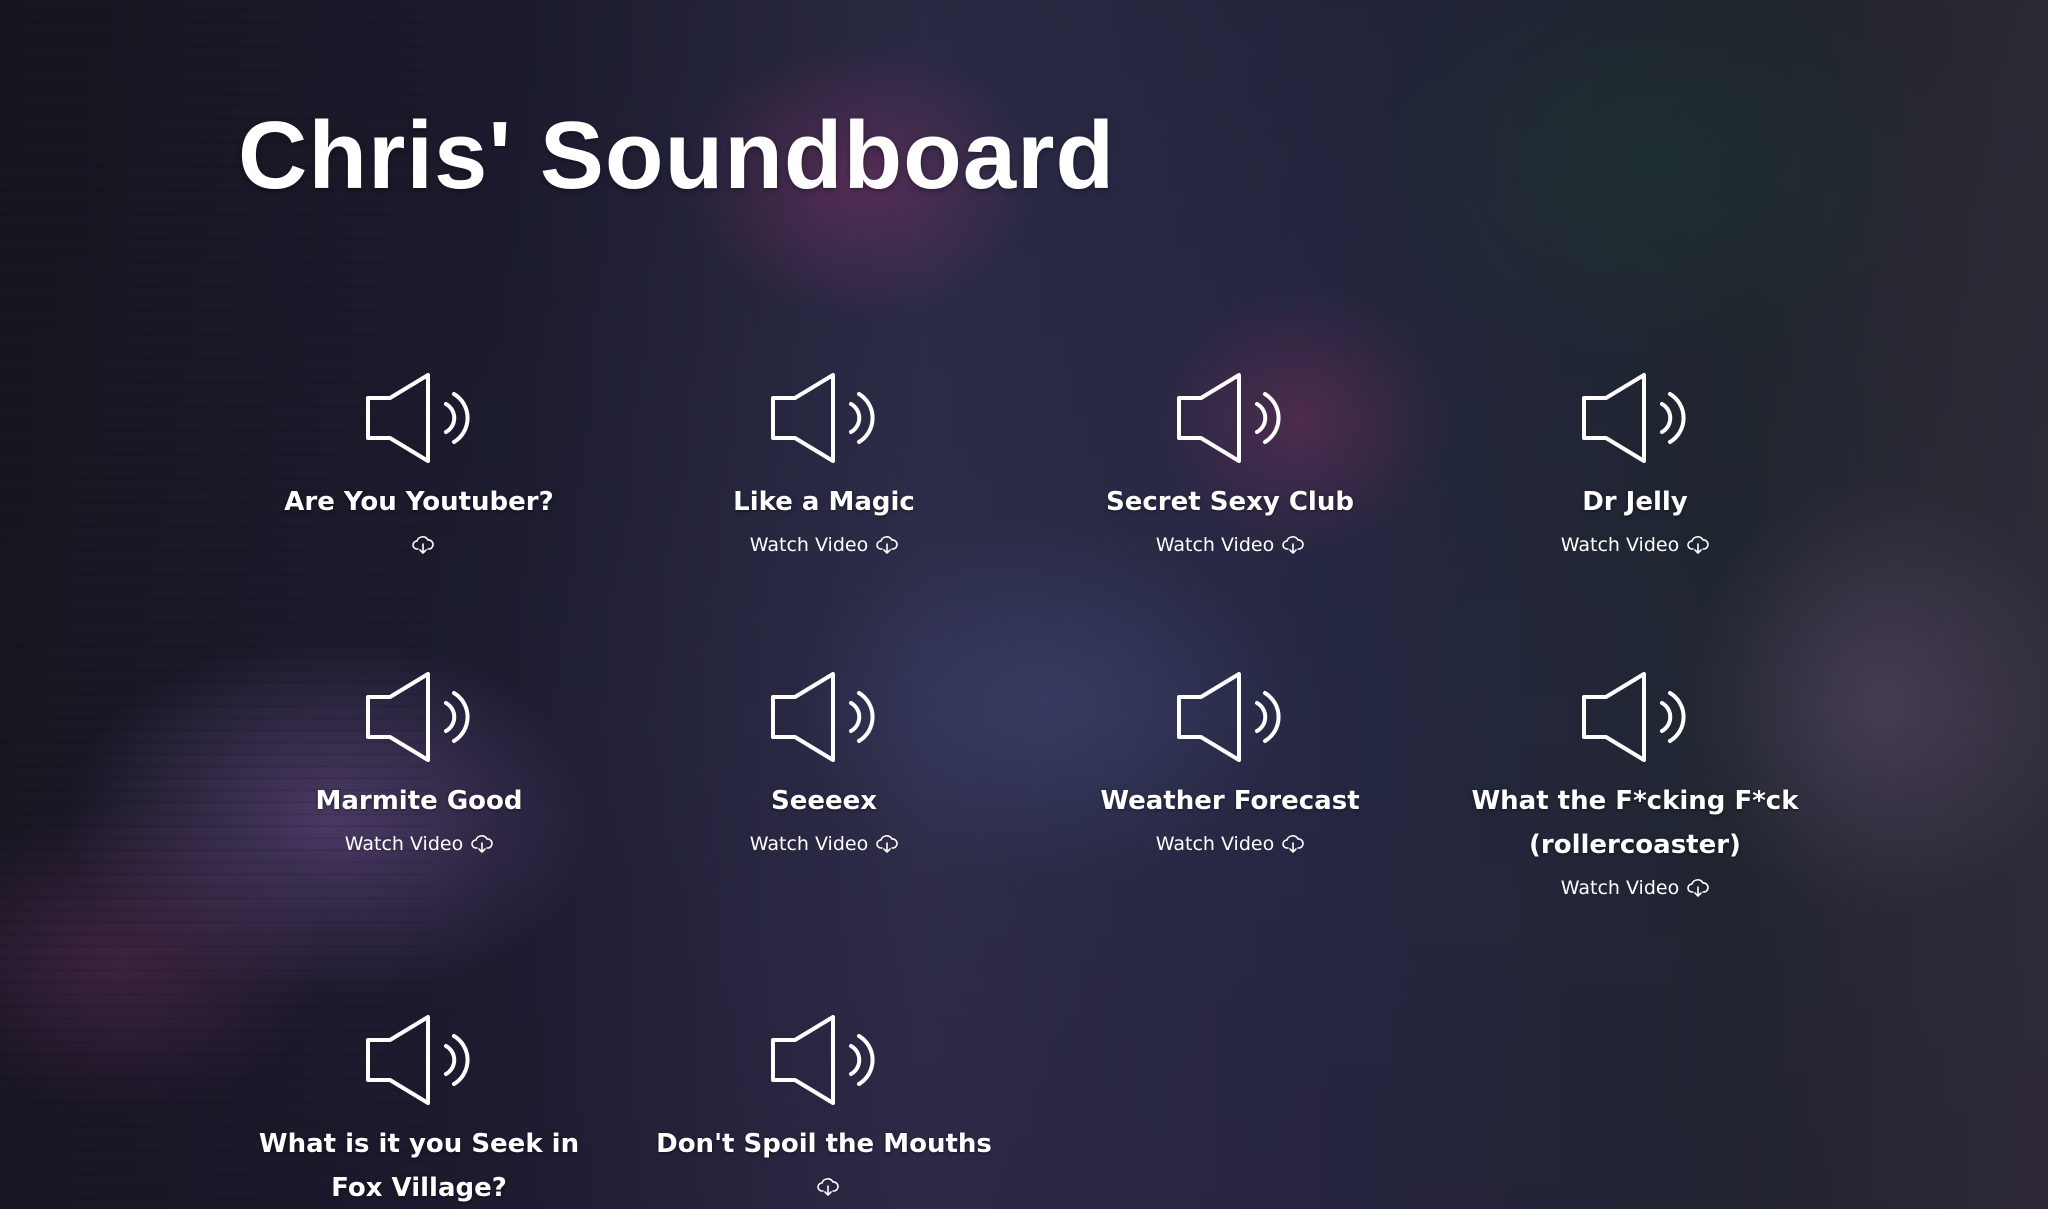 This screenshot has height=1209, width=2048. Describe the element at coordinates (419, 1111) in the screenshot. I see `sound-card-fox-village: What is it you Seek in Fox Village?` at that location.